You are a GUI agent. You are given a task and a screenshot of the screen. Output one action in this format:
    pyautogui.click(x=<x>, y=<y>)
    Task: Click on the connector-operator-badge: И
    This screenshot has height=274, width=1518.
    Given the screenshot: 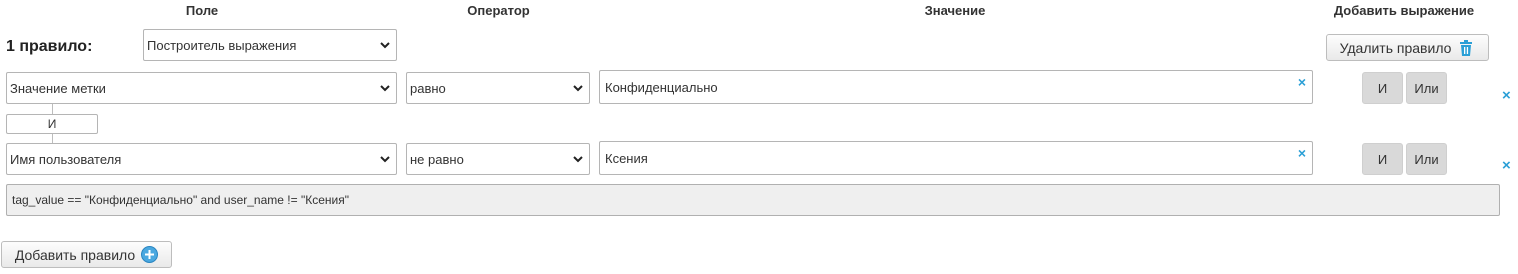 What is the action you would take?
    pyautogui.click(x=52, y=124)
    